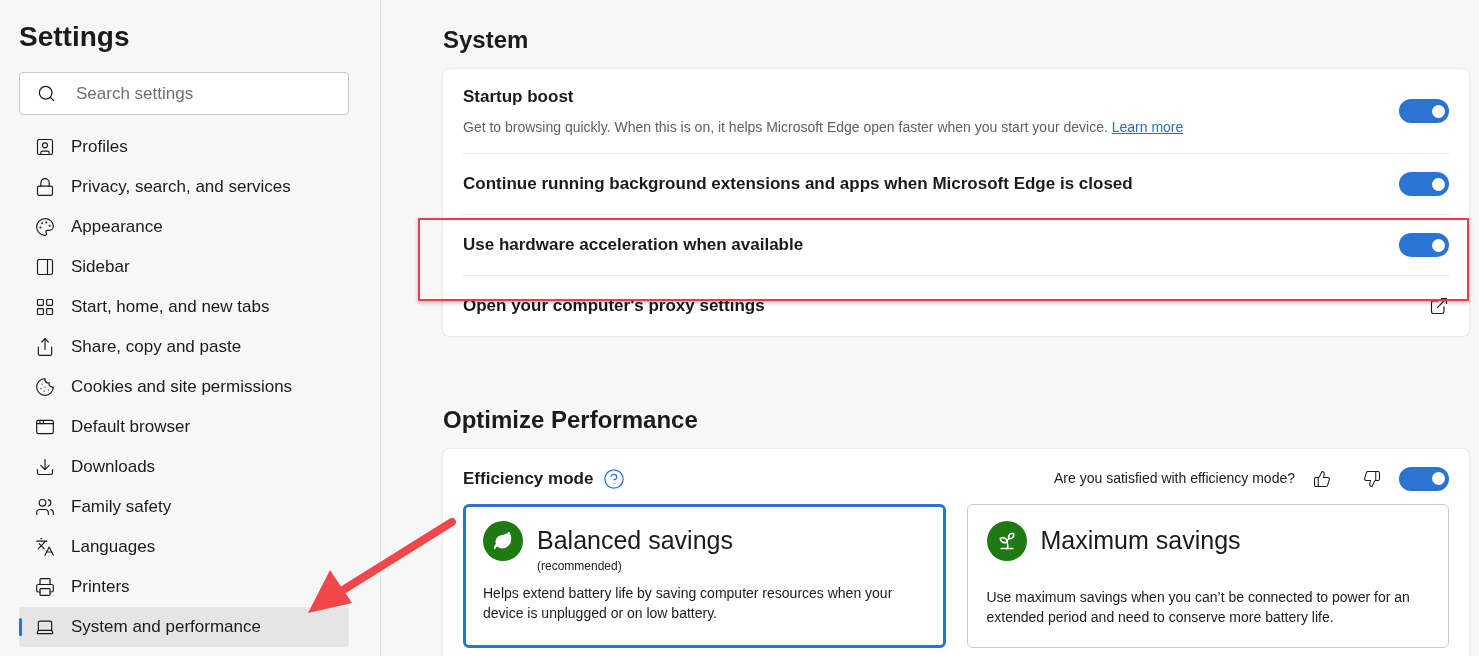  I want to click on section-title: System, so click(486, 40).